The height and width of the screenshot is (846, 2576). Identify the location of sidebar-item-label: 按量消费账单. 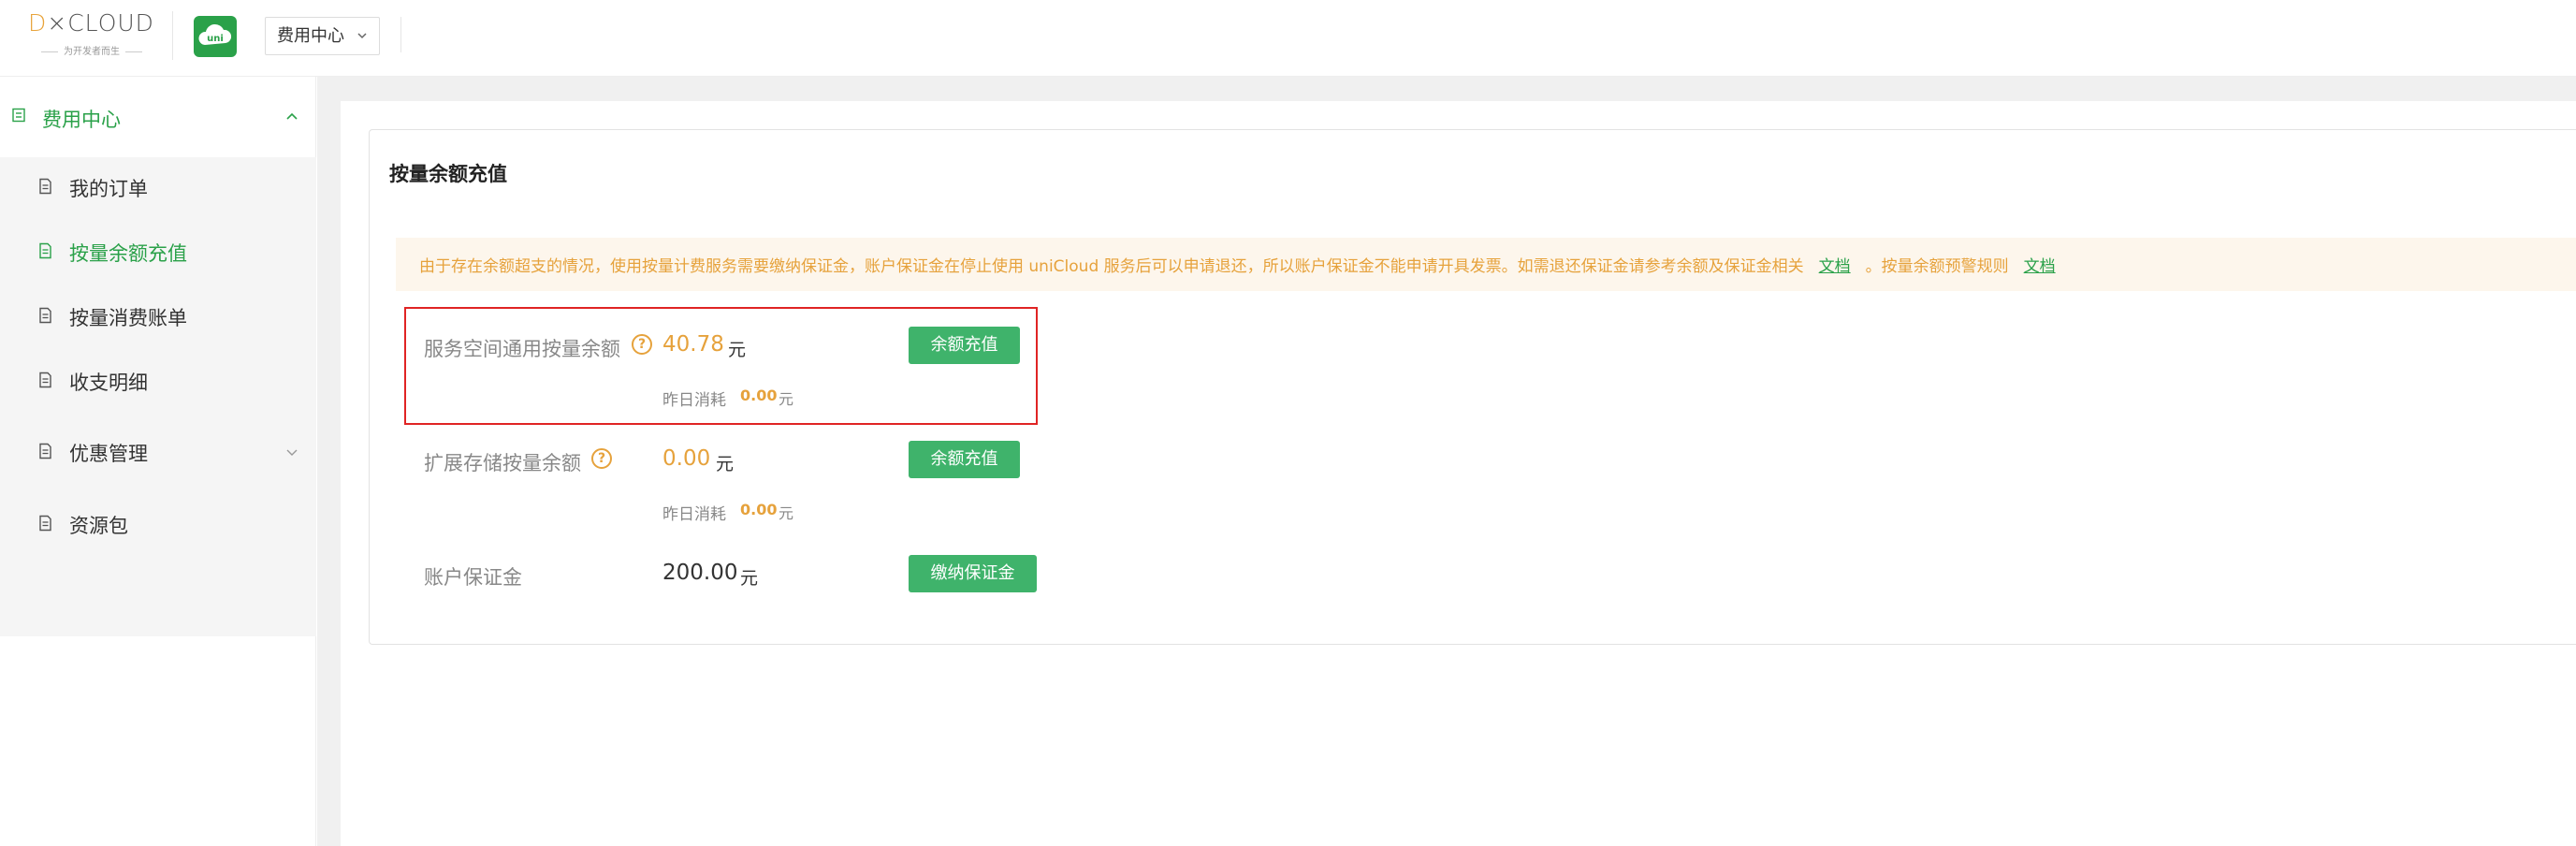
(128, 318).